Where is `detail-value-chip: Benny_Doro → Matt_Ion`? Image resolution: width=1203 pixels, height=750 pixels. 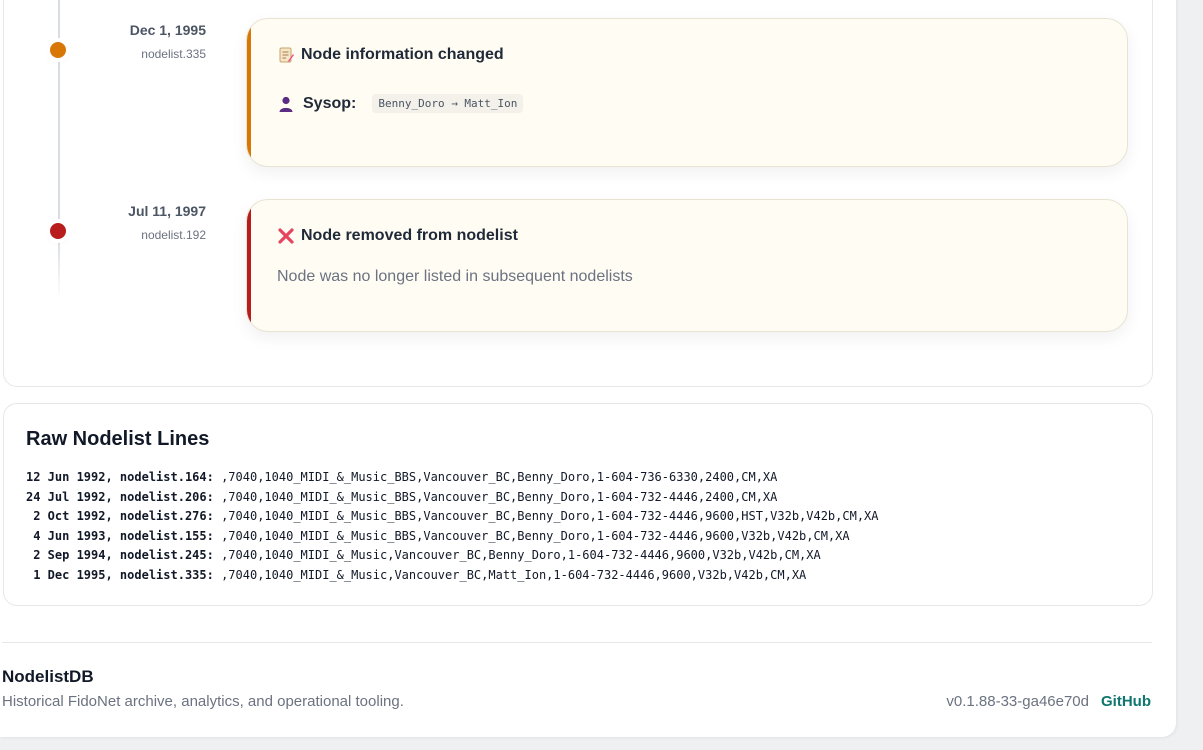
detail-value-chip: Benny_Doro → Matt_Ion is located at coordinates (448, 103).